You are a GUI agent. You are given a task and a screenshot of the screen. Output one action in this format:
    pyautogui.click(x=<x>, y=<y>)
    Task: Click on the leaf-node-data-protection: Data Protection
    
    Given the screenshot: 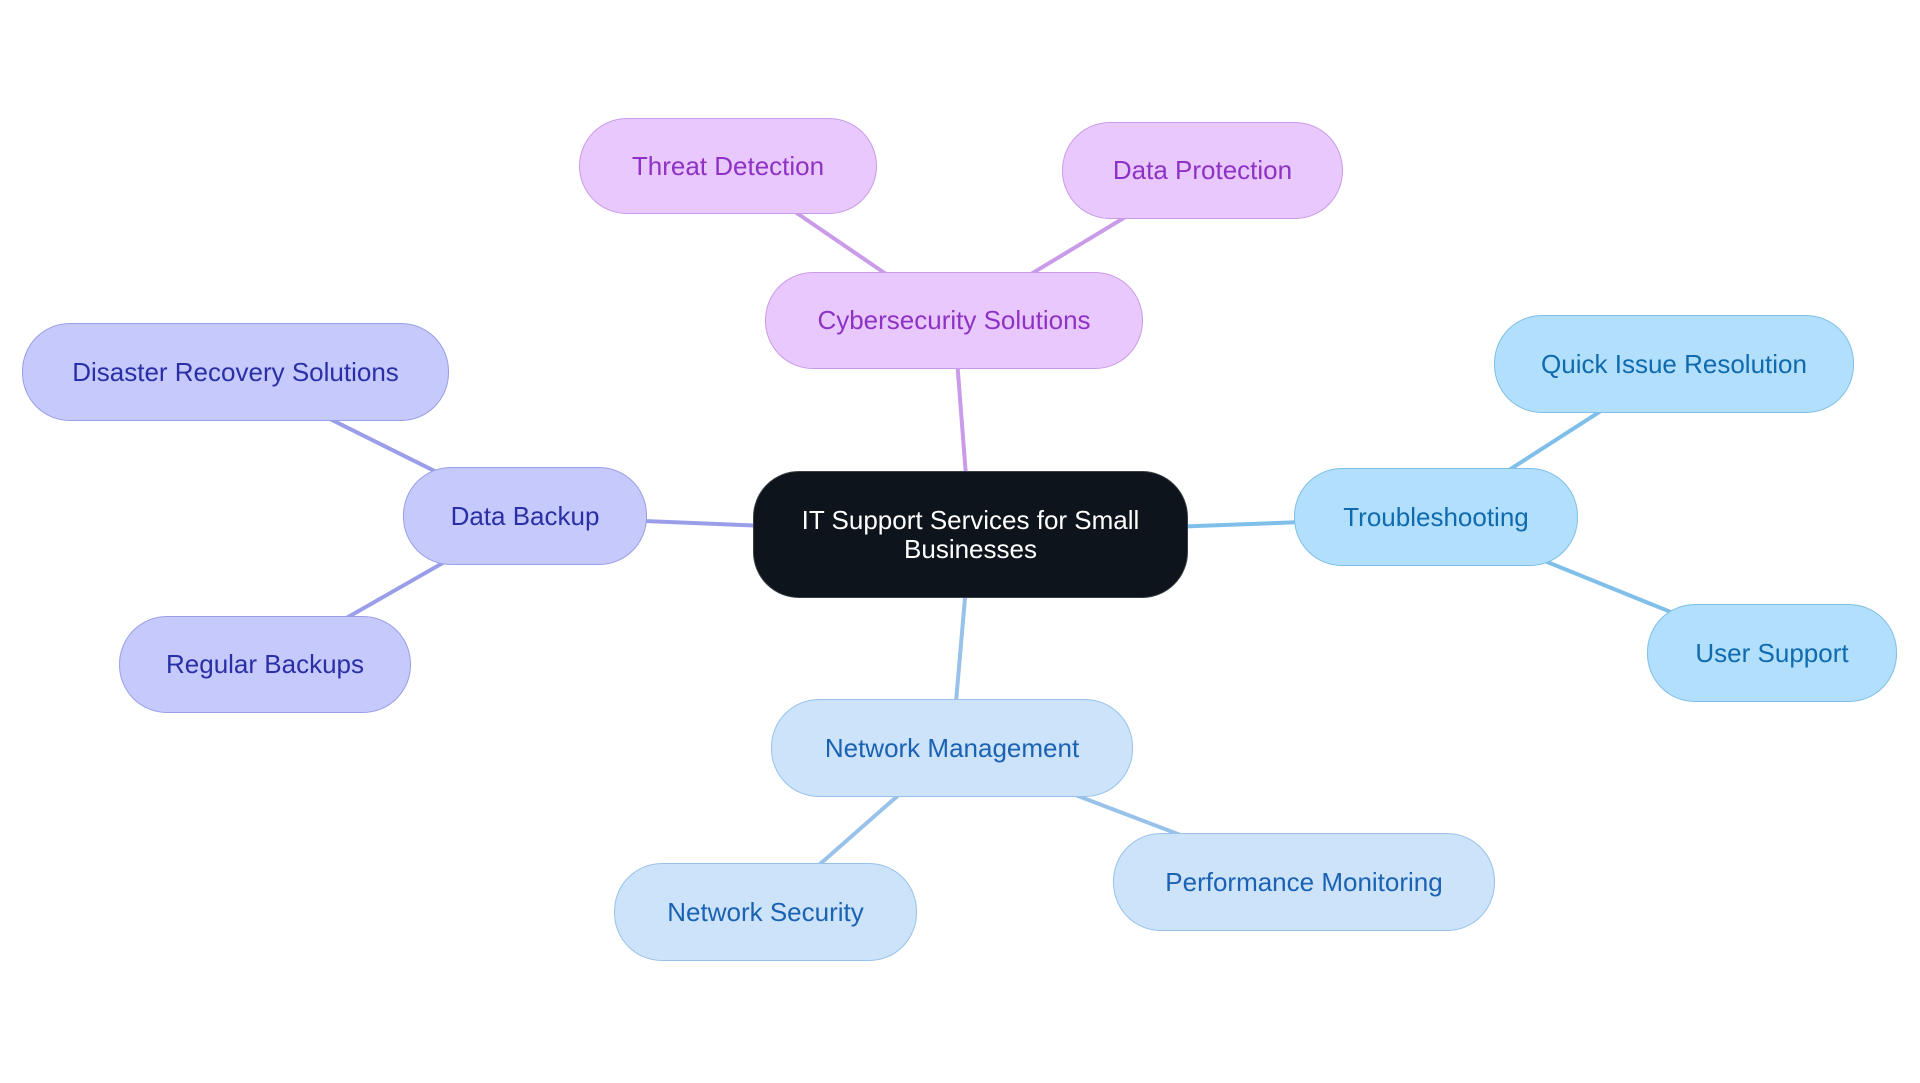 What is the action you would take?
    pyautogui.click(x=1202, y=170)
    